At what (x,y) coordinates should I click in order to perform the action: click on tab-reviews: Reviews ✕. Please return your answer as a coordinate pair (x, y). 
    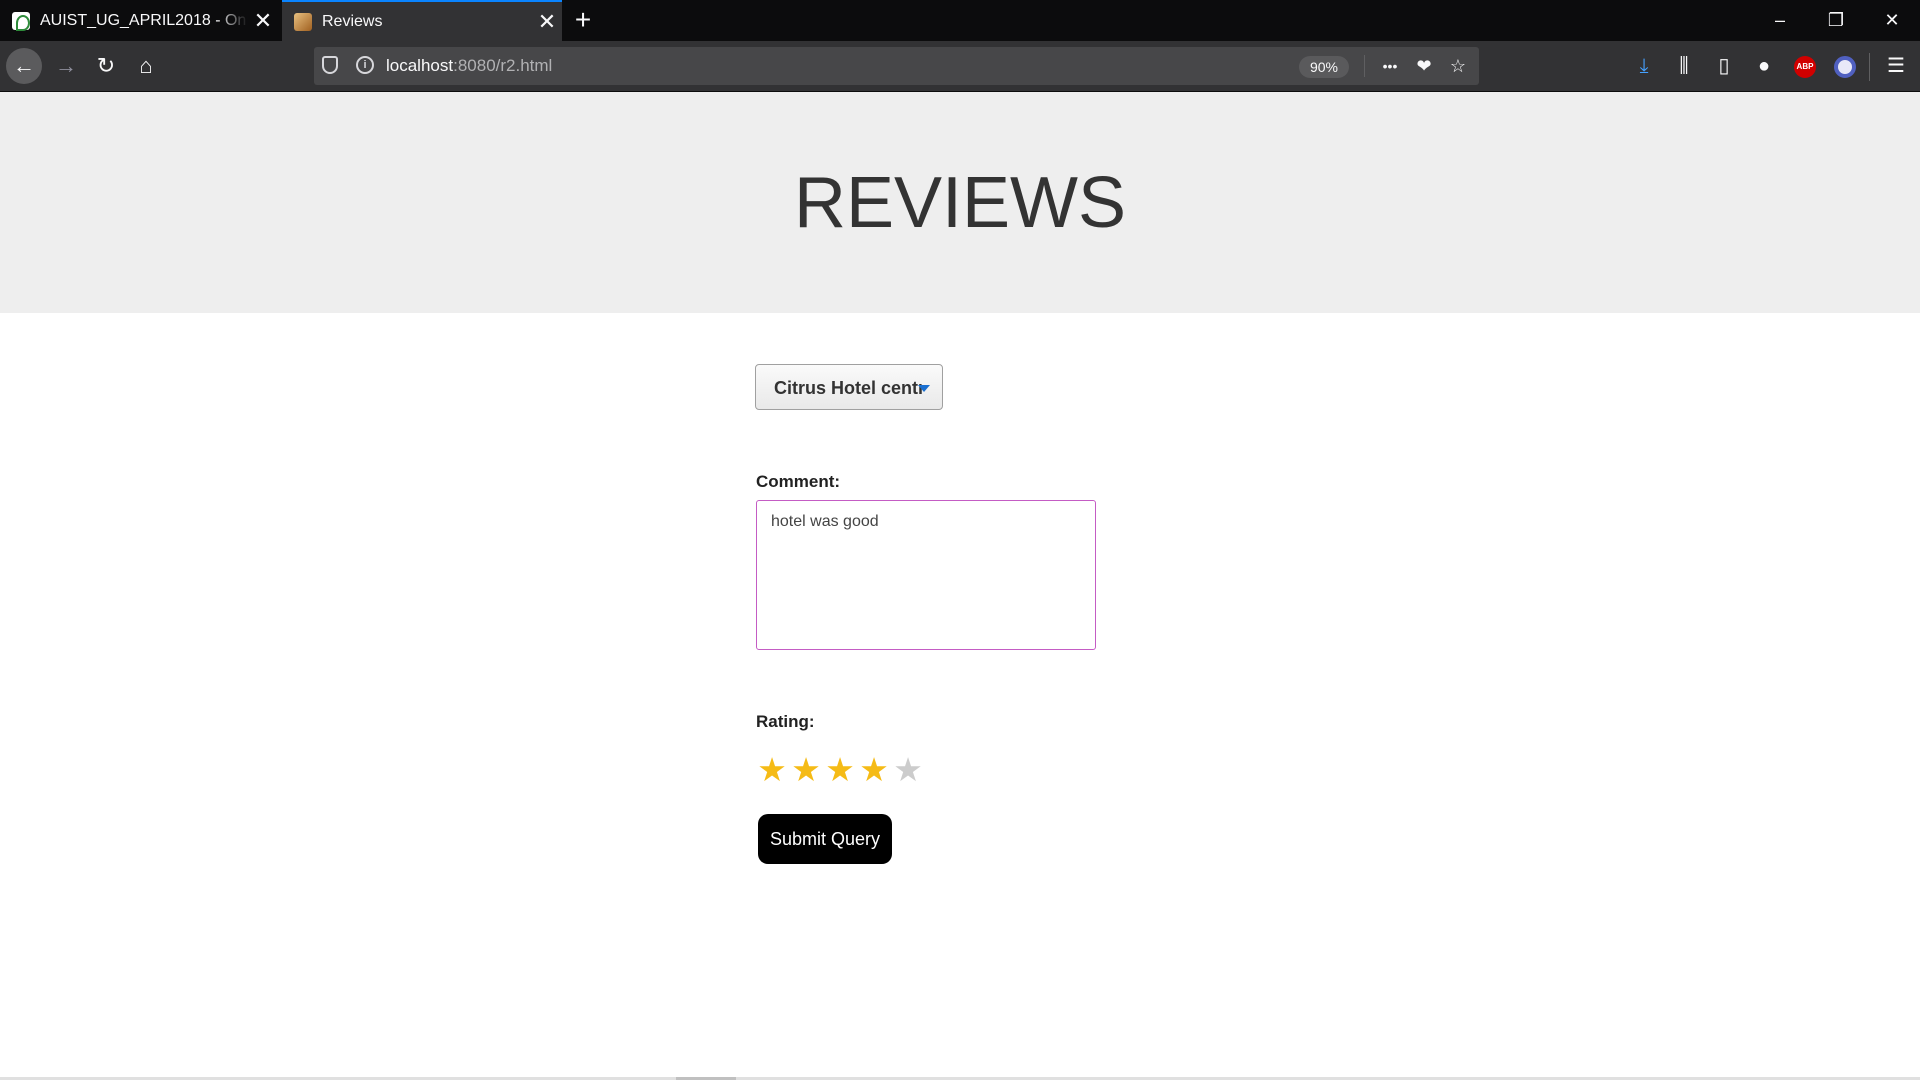
    Looking at the image, I should click on (422, 20).